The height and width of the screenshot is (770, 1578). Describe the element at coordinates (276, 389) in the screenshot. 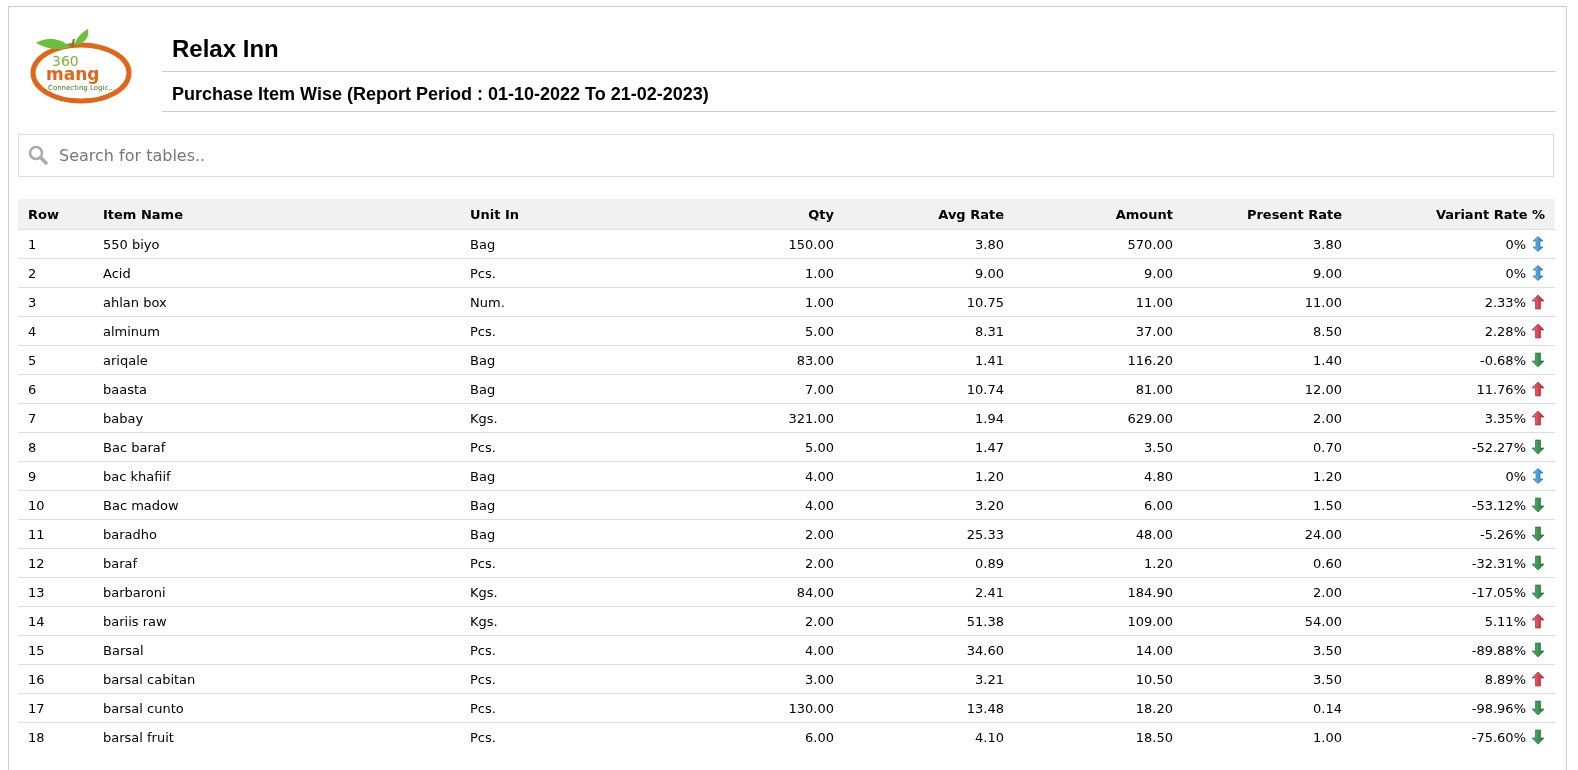

I see `table-cell: baasta` at that location.